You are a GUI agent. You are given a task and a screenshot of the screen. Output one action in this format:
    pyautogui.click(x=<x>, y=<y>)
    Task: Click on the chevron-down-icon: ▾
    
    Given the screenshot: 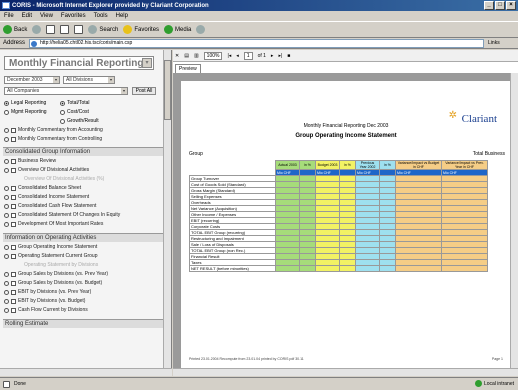 What is the action you would take?
    pyautogui.click(x=147, y=63)
    